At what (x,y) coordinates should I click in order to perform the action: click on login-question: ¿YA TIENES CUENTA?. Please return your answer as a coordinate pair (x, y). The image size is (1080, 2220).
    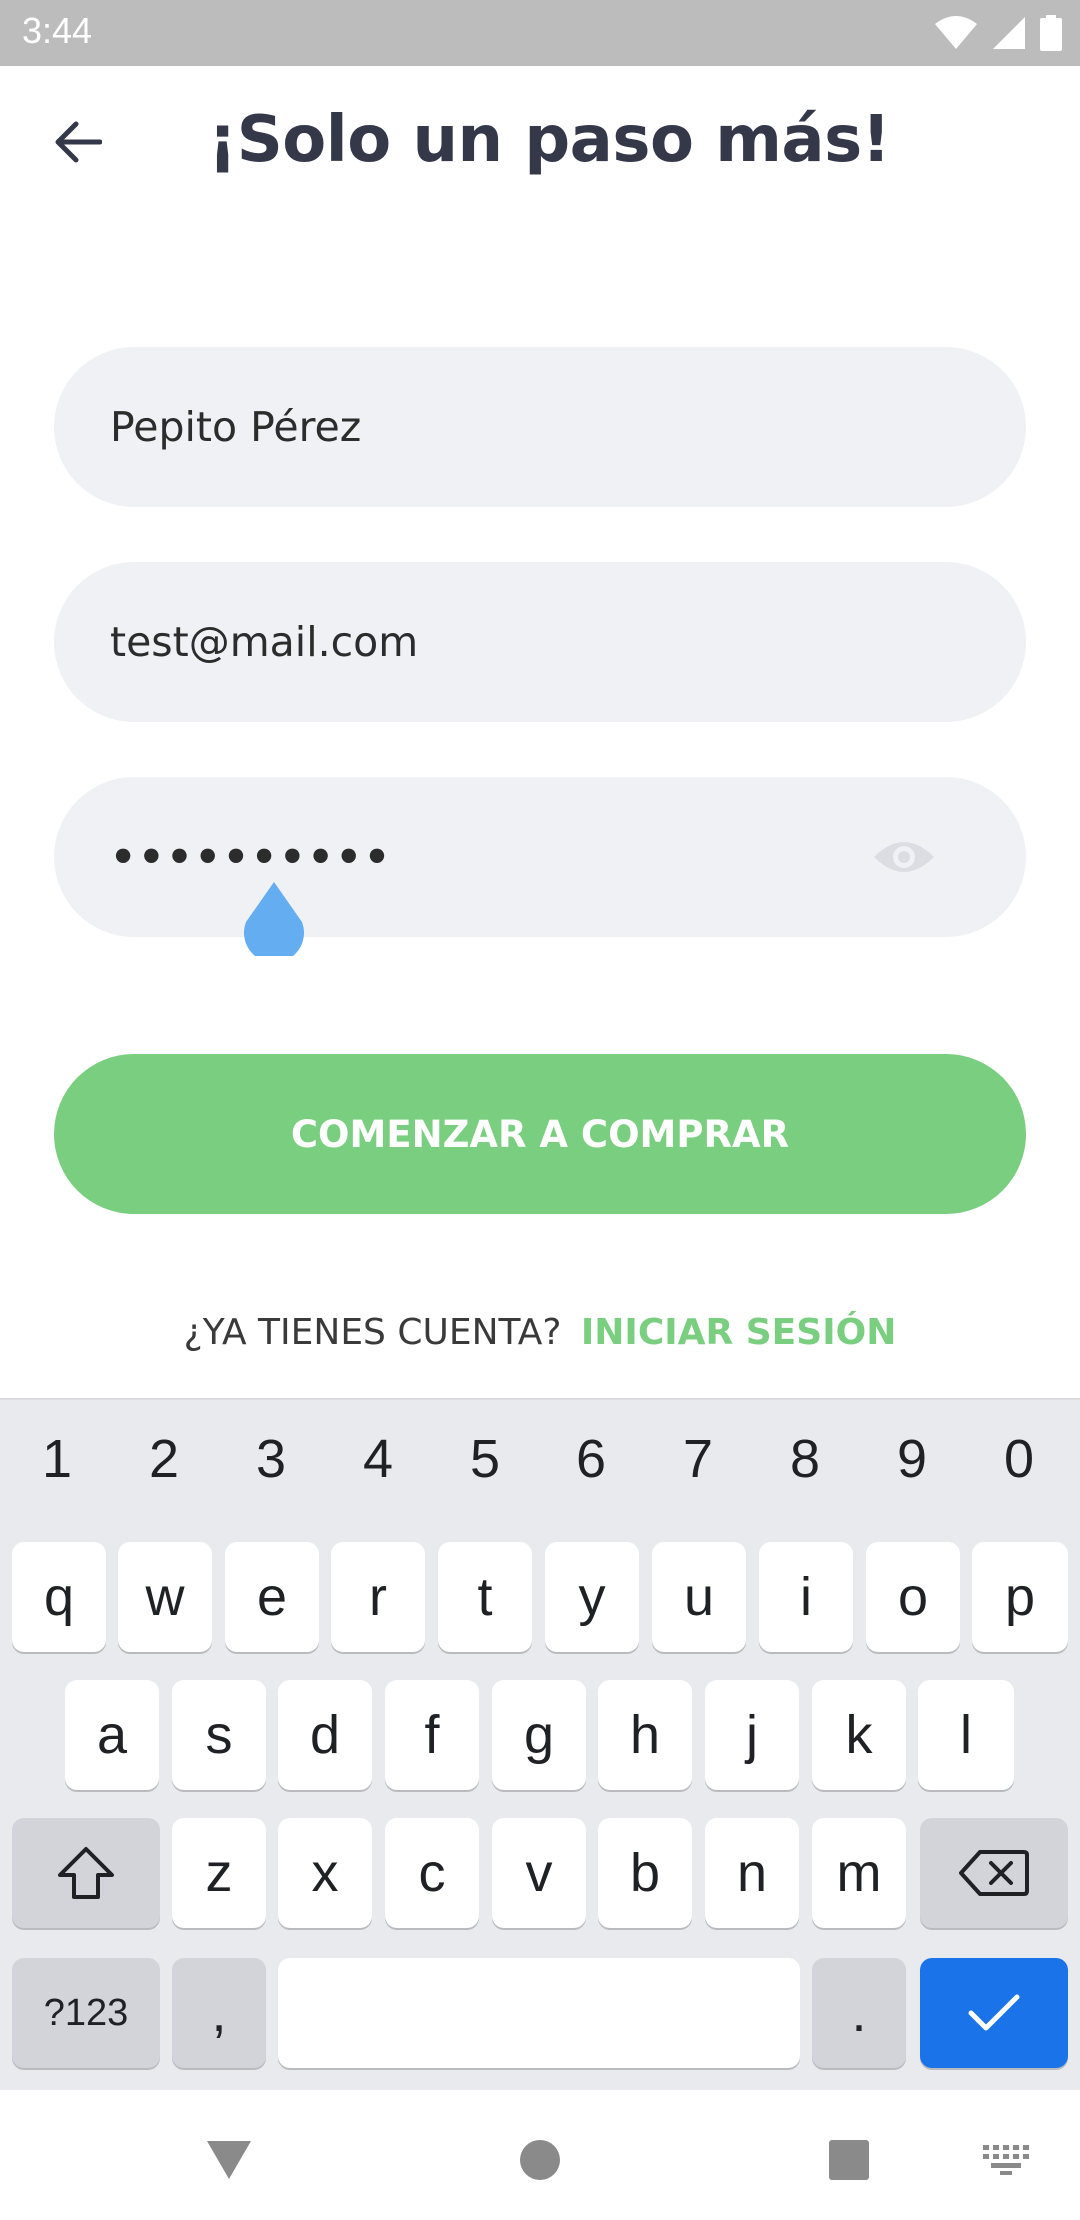
    Looking at the image, I should click on (372, 1332).